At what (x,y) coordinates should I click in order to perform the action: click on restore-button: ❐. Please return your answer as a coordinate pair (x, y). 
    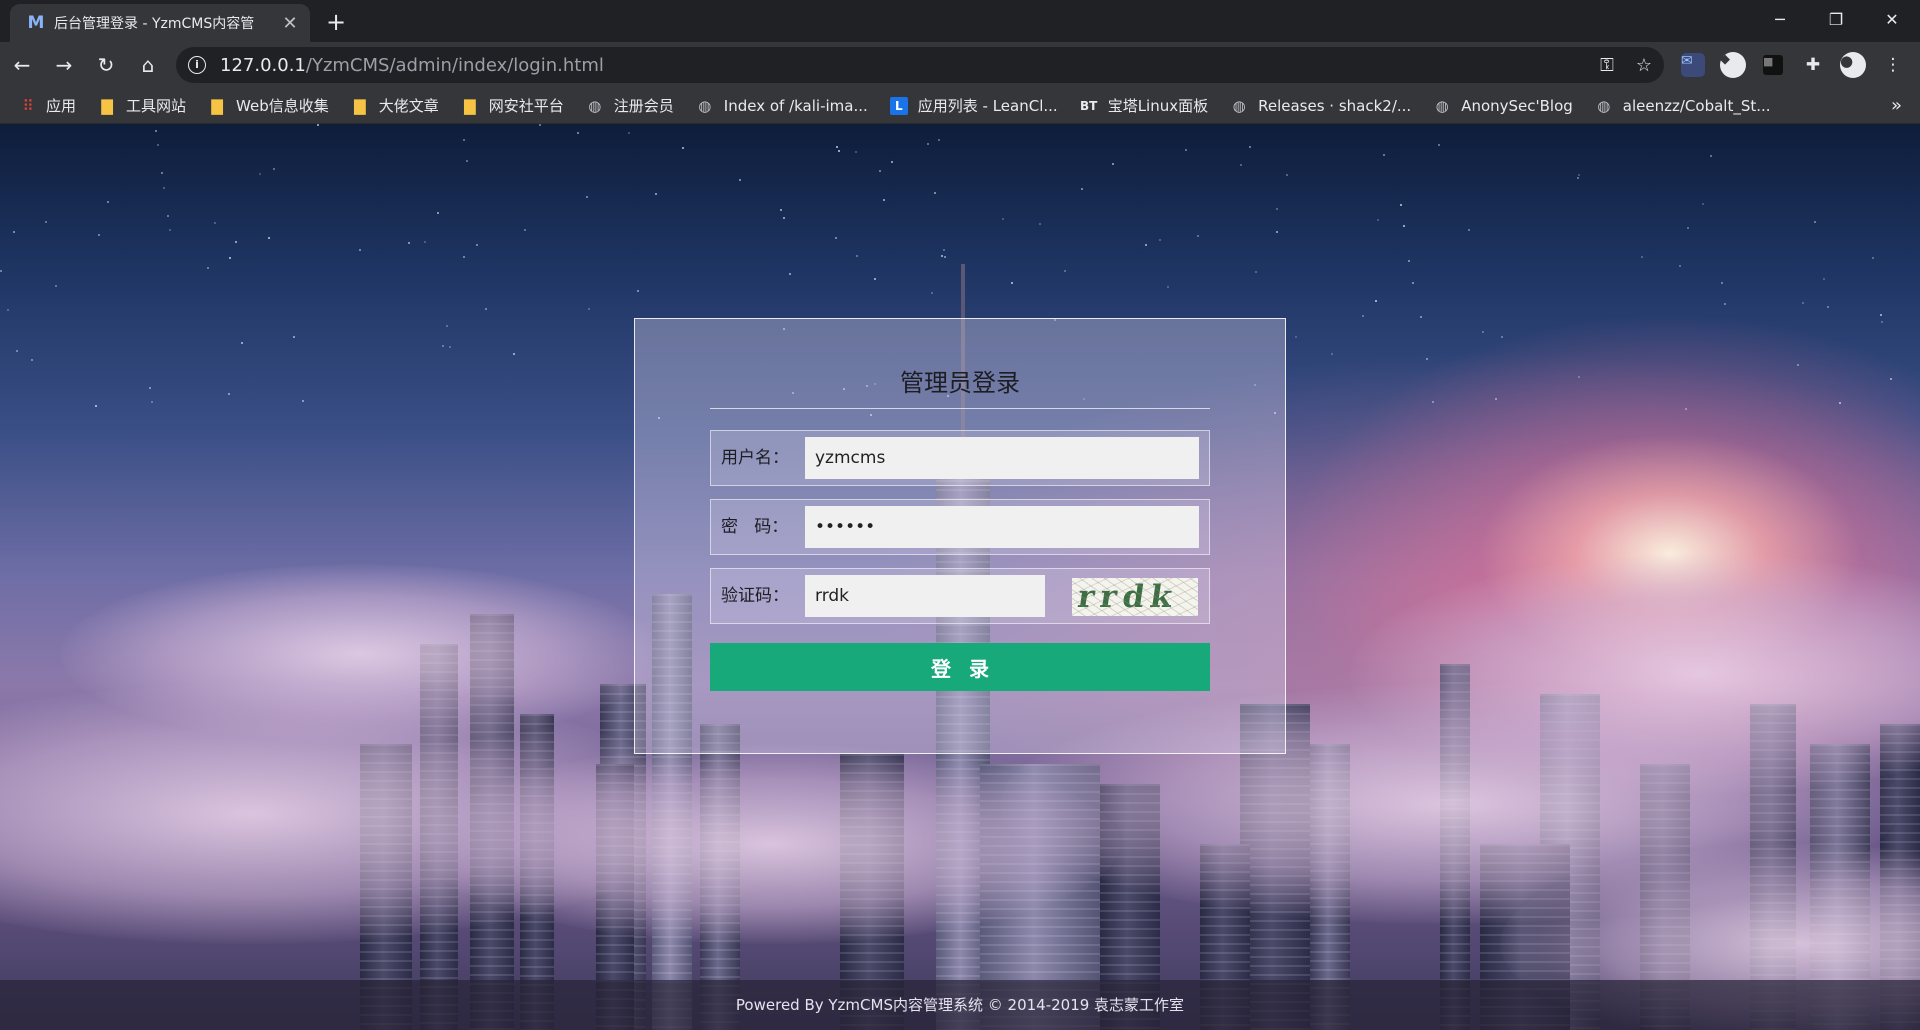
    Looking at the image, I should click on (1836, 19).